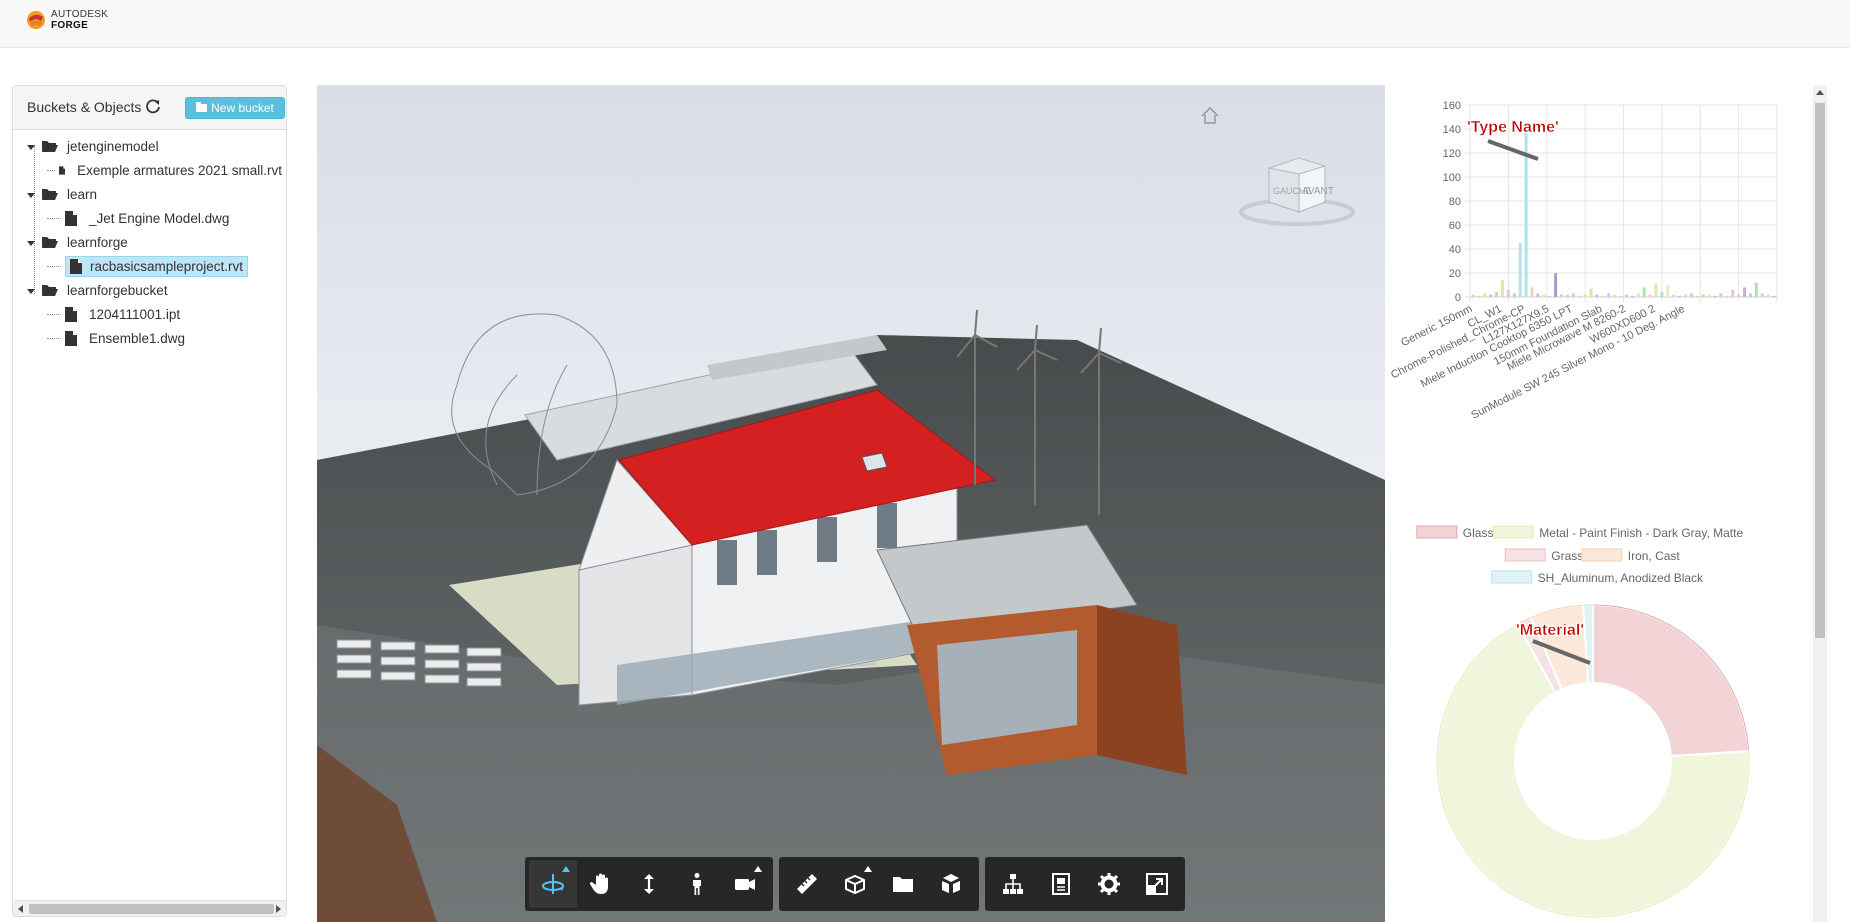 The width and height of the screenshot is (1850, 922). I want to click on bucket-label: learnforgebucket, so click(117, 290).